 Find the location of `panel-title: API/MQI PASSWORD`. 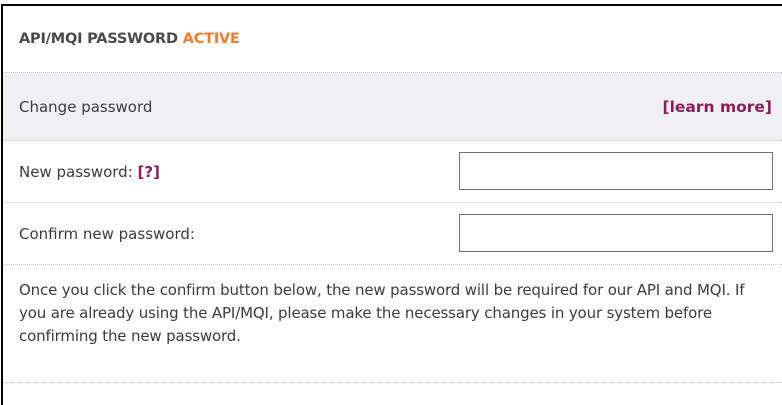

panel-title: API/MQI PASSWORD is located at coordinates (98, 39).